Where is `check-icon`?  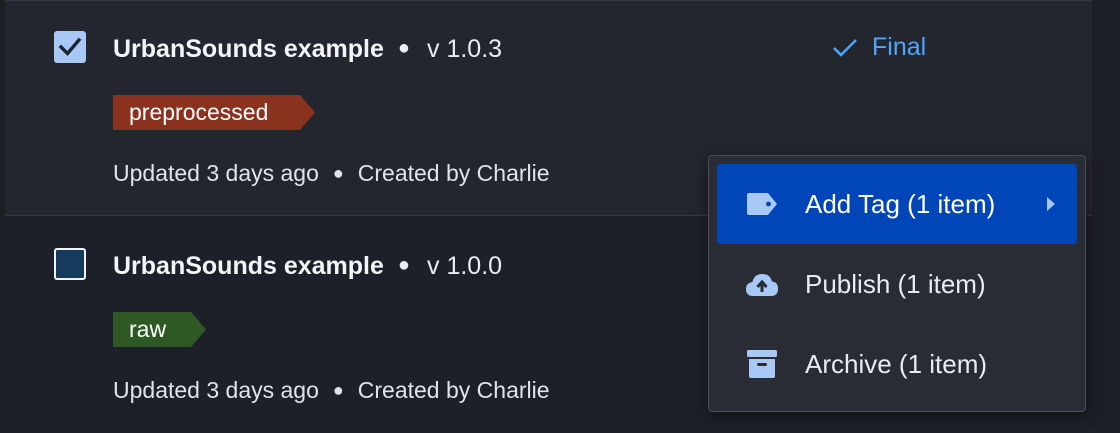
check-icon is located at coordinates (845, 48).